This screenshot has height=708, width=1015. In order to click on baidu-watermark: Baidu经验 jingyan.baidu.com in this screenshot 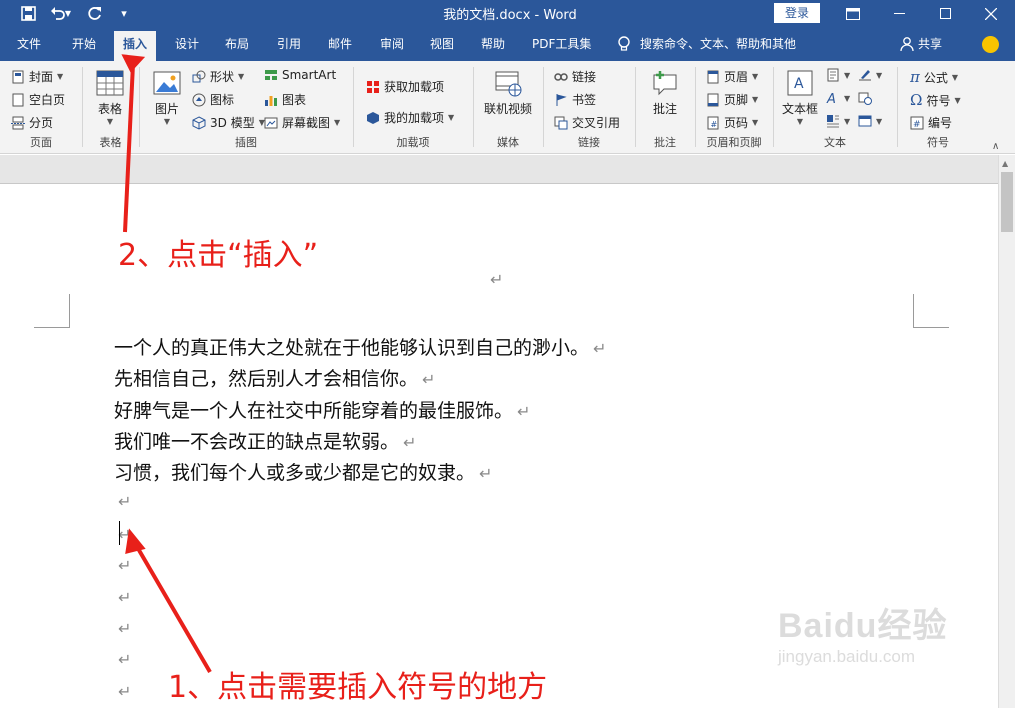, I will do `click(862, 632)`.